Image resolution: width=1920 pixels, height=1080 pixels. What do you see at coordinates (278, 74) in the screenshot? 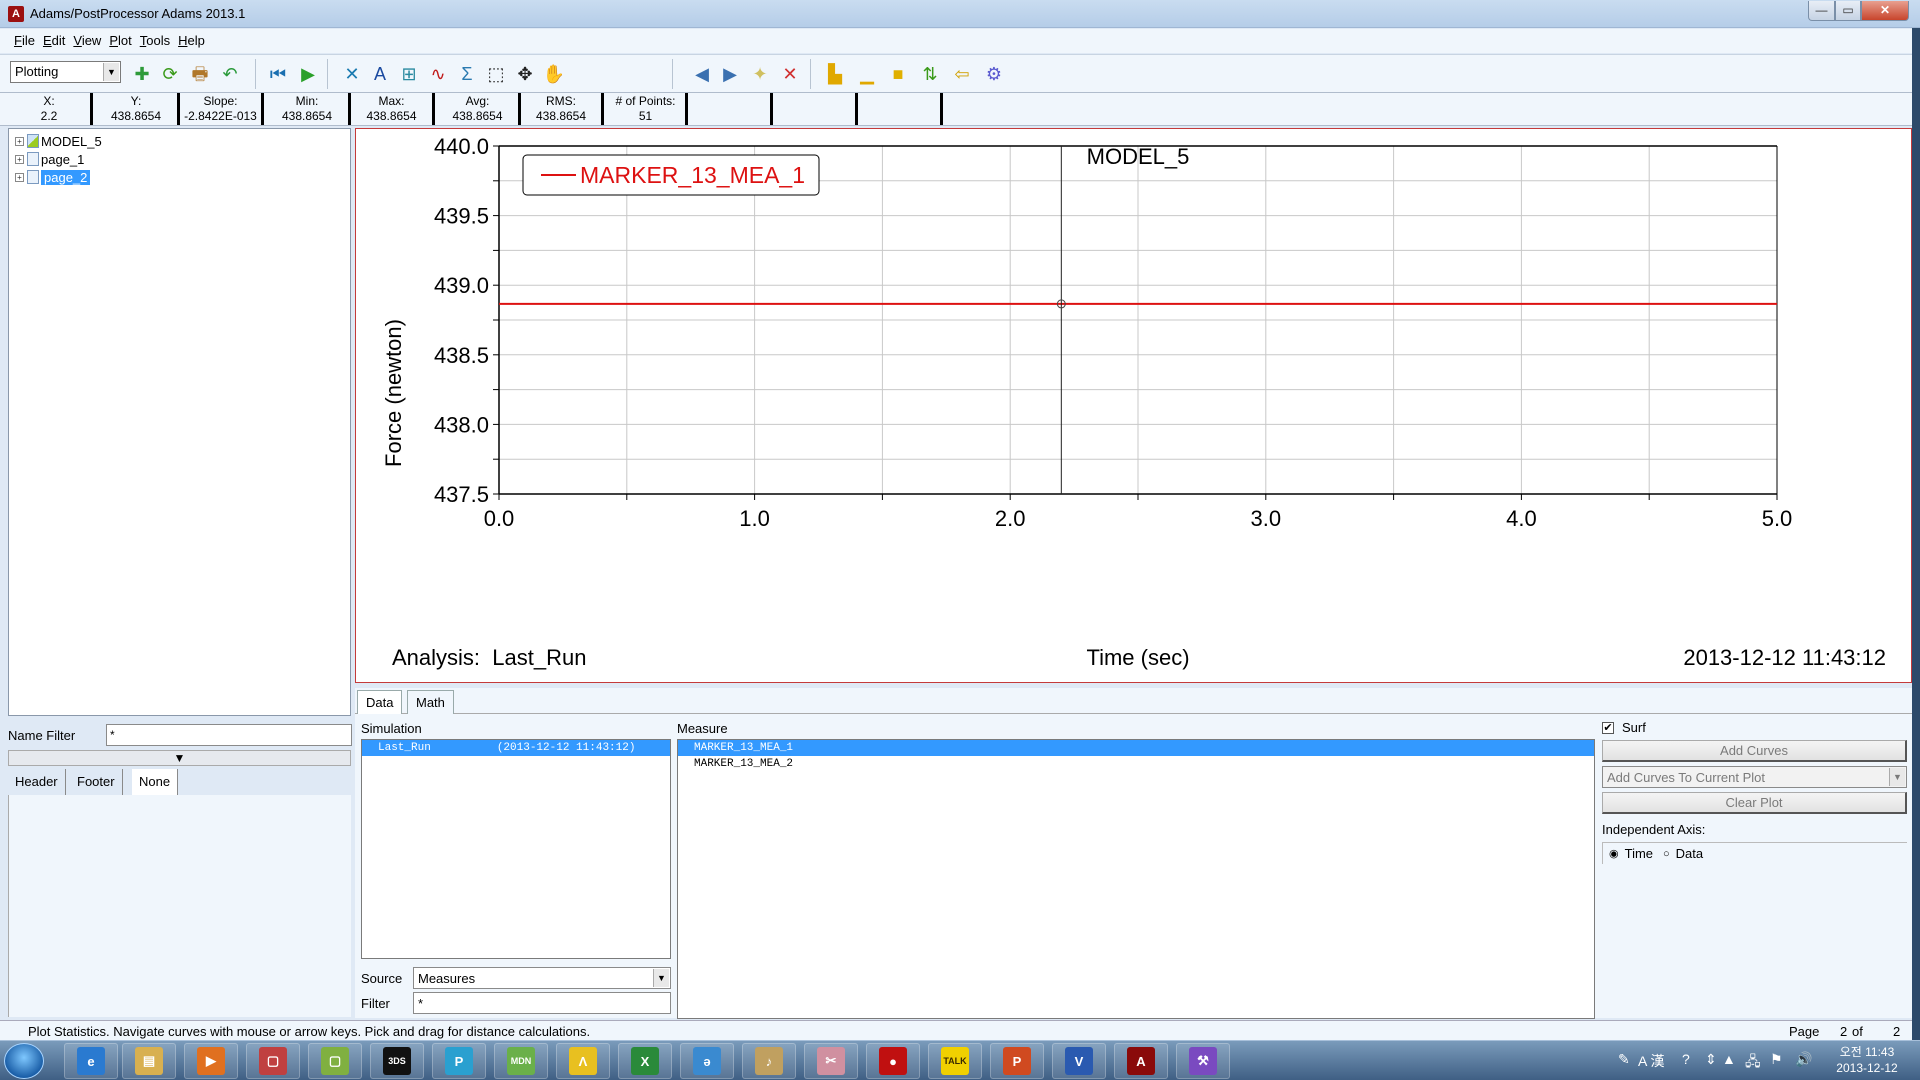
I see `rewind-icon: ⏮` at bounding box center [278, 74].